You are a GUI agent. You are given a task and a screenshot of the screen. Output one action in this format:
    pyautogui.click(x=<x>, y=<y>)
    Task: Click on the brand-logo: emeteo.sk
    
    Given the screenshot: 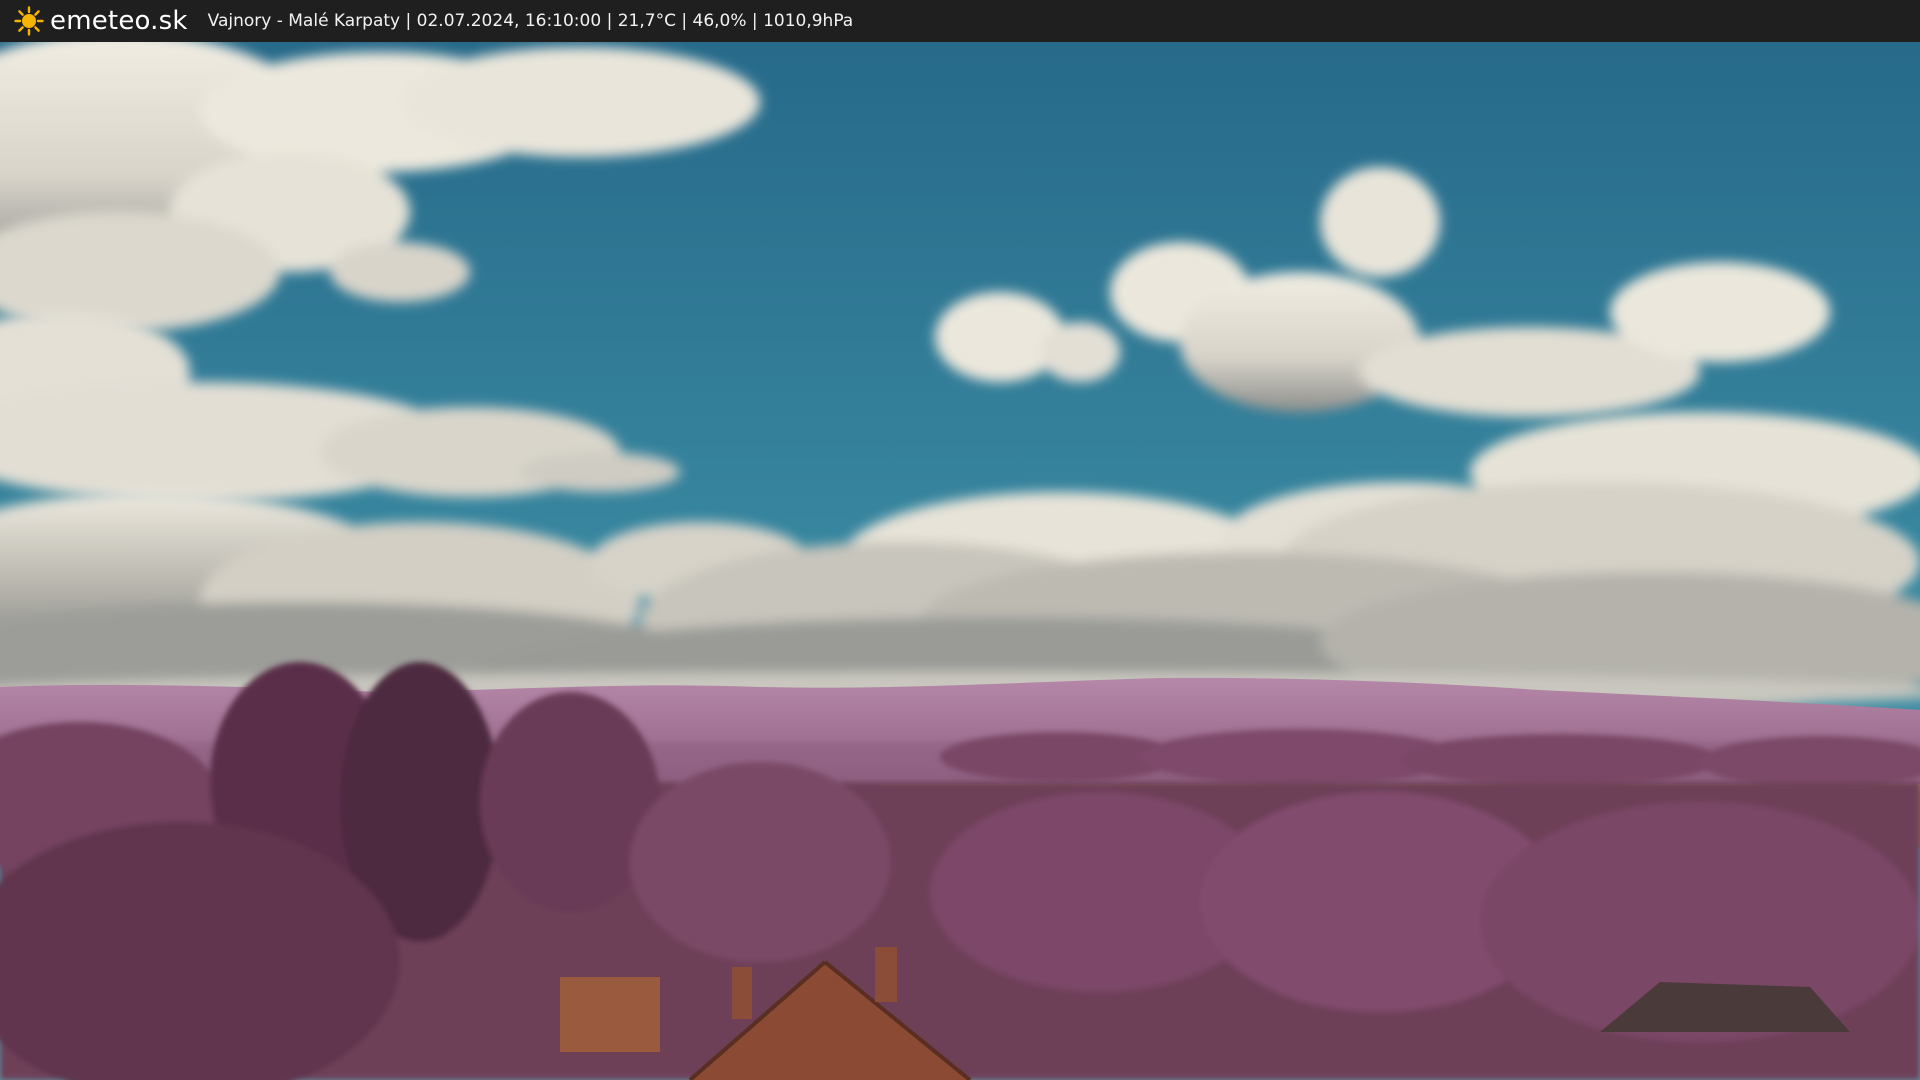 What is the action you would take?
    pyautogui.click(x=101, y=21)
    